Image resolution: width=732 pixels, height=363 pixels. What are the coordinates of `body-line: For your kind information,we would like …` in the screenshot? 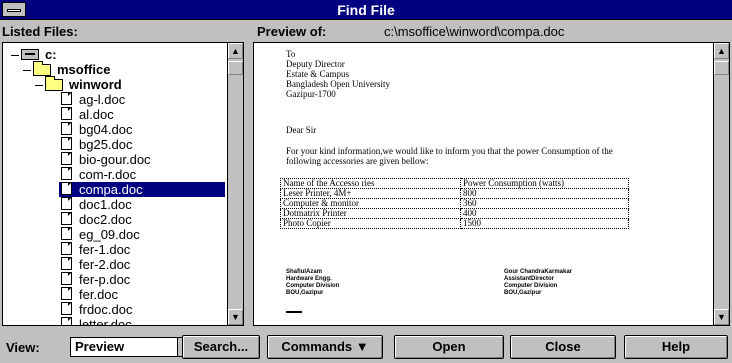 It's located at (449, 151).